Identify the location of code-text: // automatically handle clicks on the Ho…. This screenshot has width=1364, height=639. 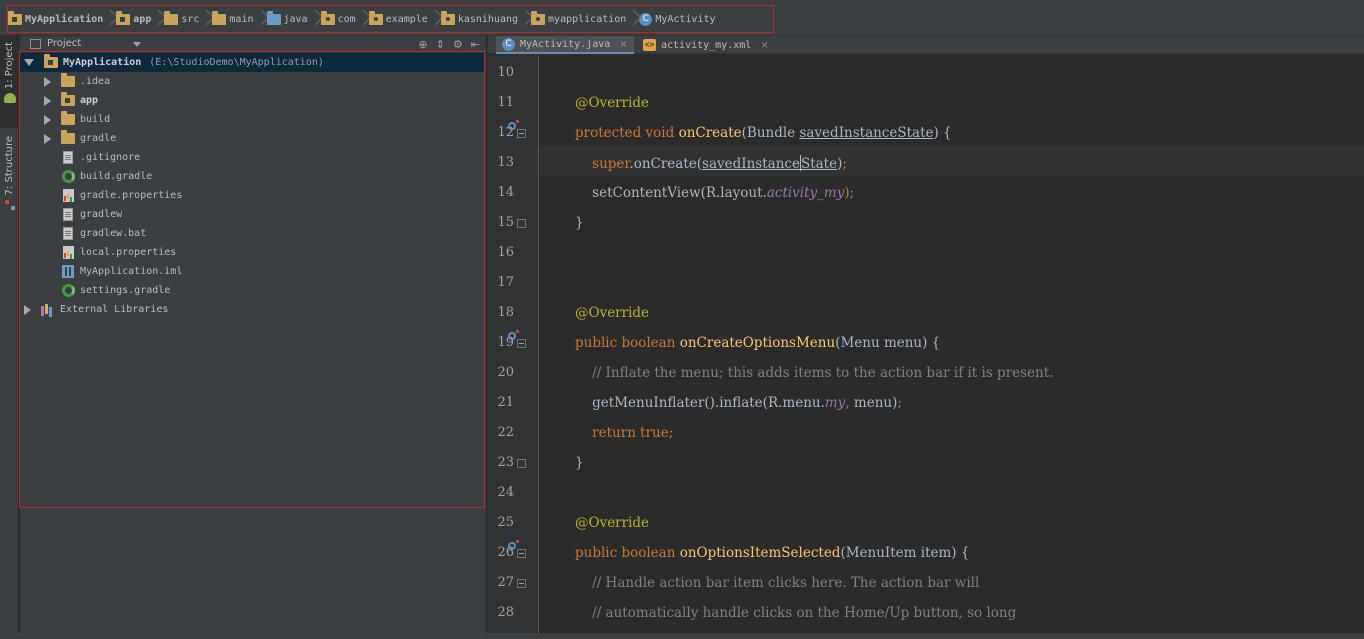
(795, 613).